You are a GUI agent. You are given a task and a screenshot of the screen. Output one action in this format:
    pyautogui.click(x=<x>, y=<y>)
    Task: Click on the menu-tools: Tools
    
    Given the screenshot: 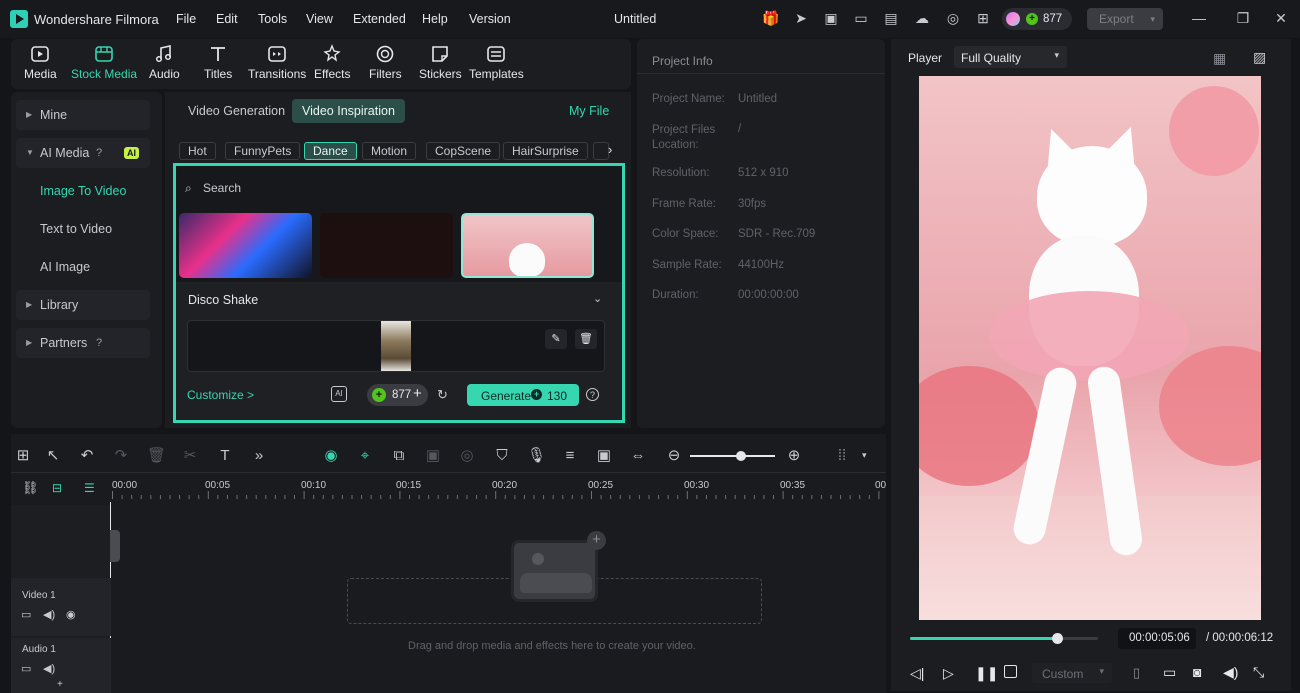 What is the action you would take?
    pyautogui.click(x=272, y=19)
    